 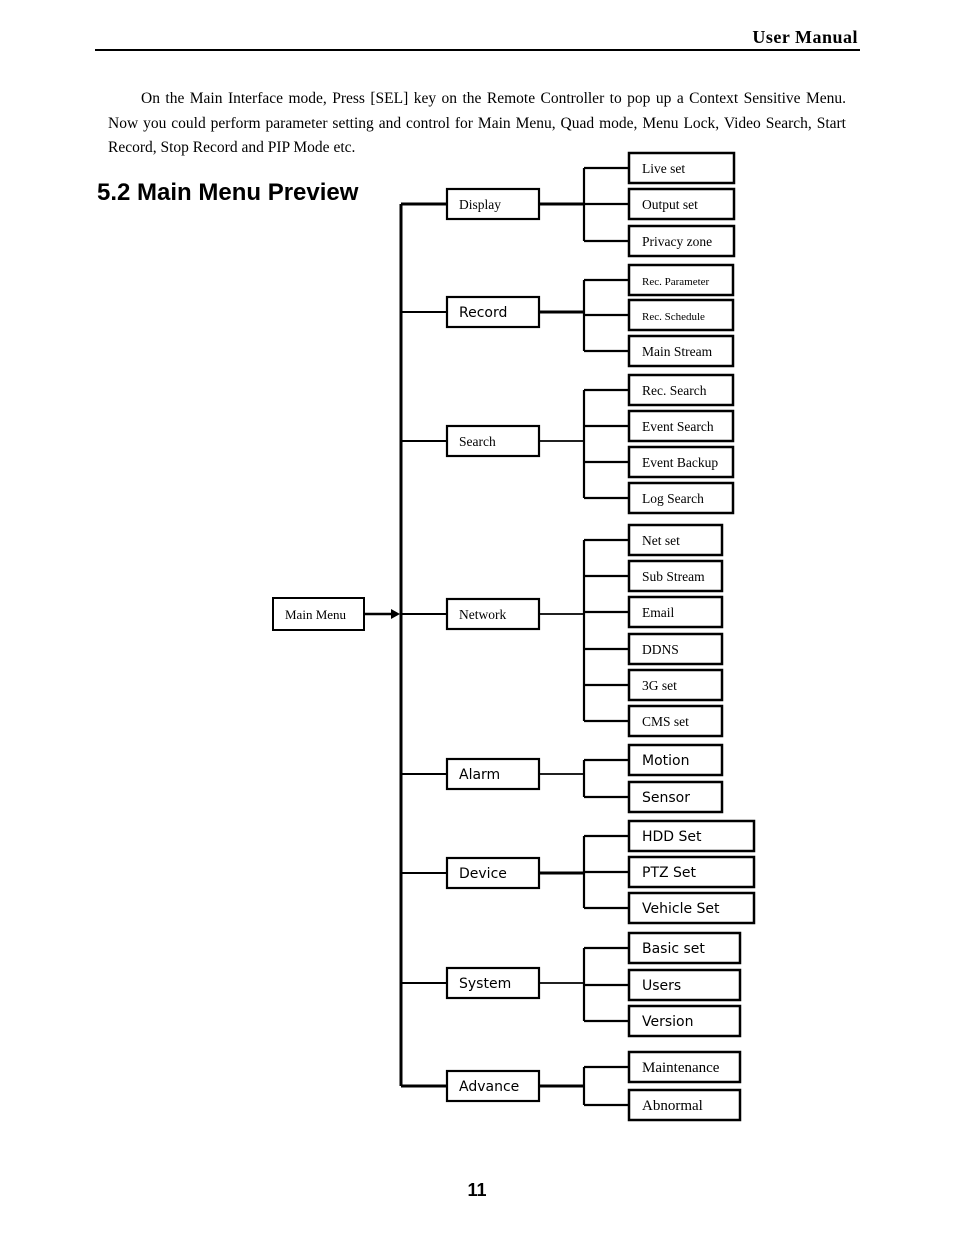 What do you see at coordinates (485, 984) in the screenshot?
I see `menu-label-system: System` at bounding box center [485, 984].